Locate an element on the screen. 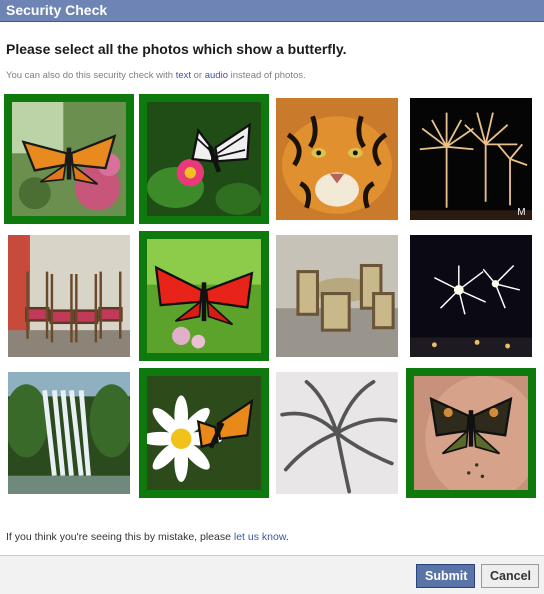  dialog-footer: Submit Cancel is located at coordinates (272, 574).